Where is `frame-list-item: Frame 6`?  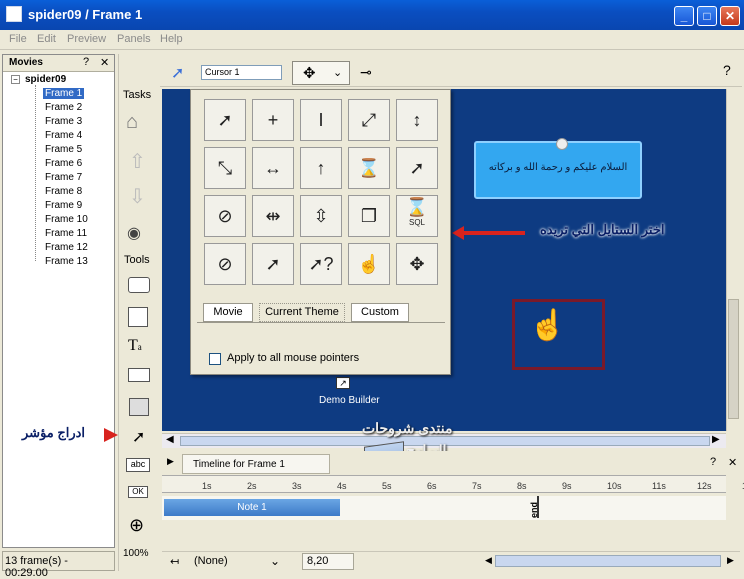
frame-list-item: Frame 6 is located at coordinates (63, 163).